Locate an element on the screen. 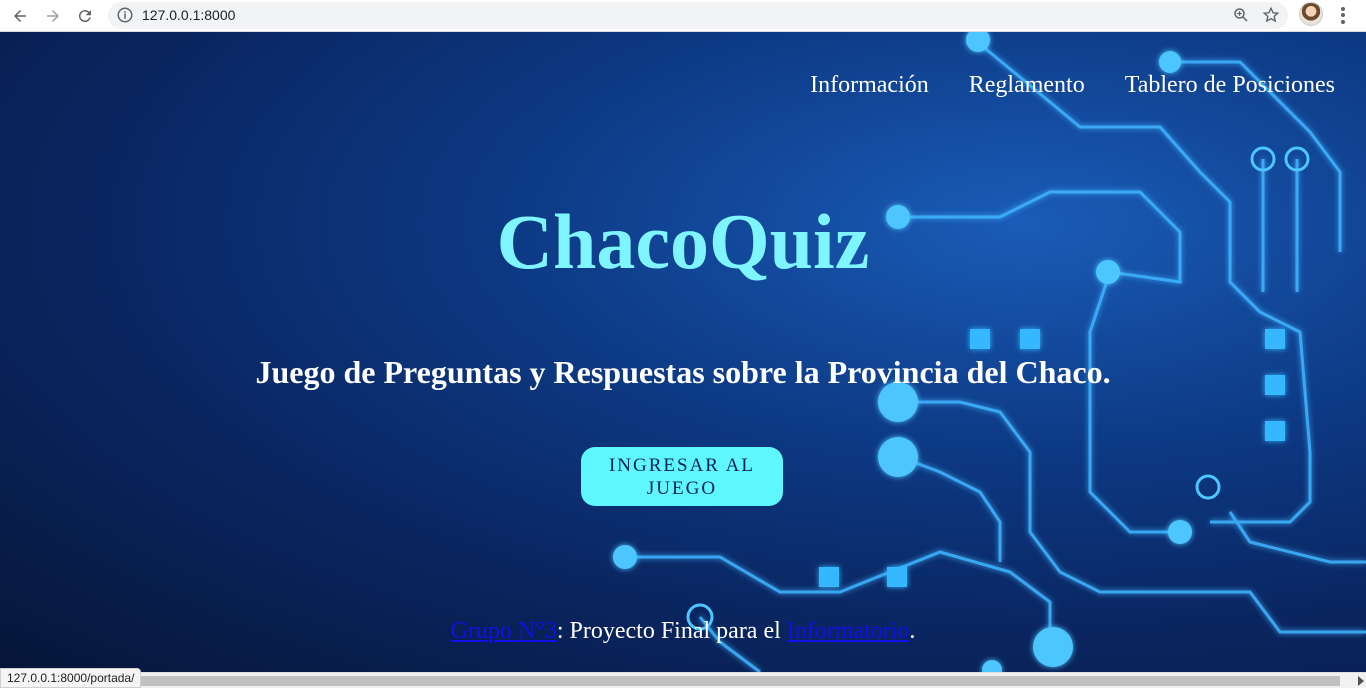 Image resolution: width=1366 pixels, height=688 pixels. footer-link-grupo: Grupo N°3 is located at coordinates (504, 631).